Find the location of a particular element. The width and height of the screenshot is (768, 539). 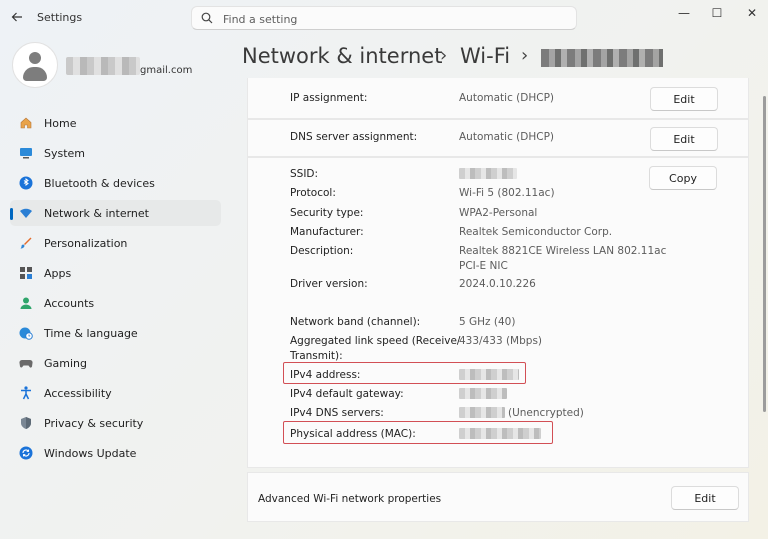

user-avatar-icon is located at coordinates (35, 58).